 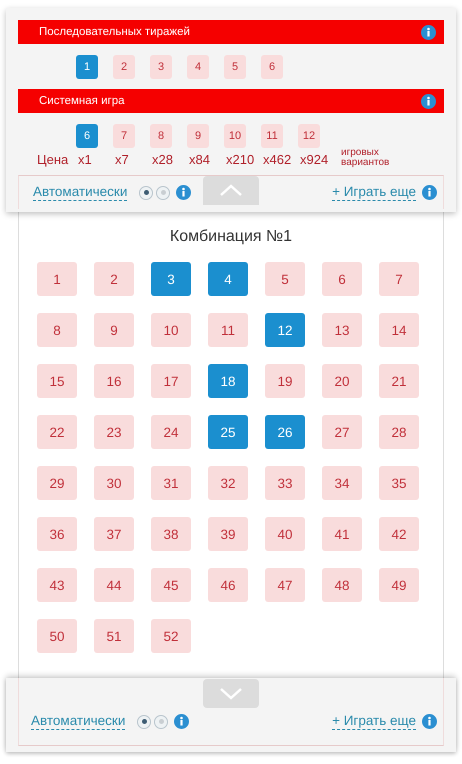 What do you see at coordinates (57, 636) in the screenshot?
I see `number-option: 50` at bounding box center [57, 636].